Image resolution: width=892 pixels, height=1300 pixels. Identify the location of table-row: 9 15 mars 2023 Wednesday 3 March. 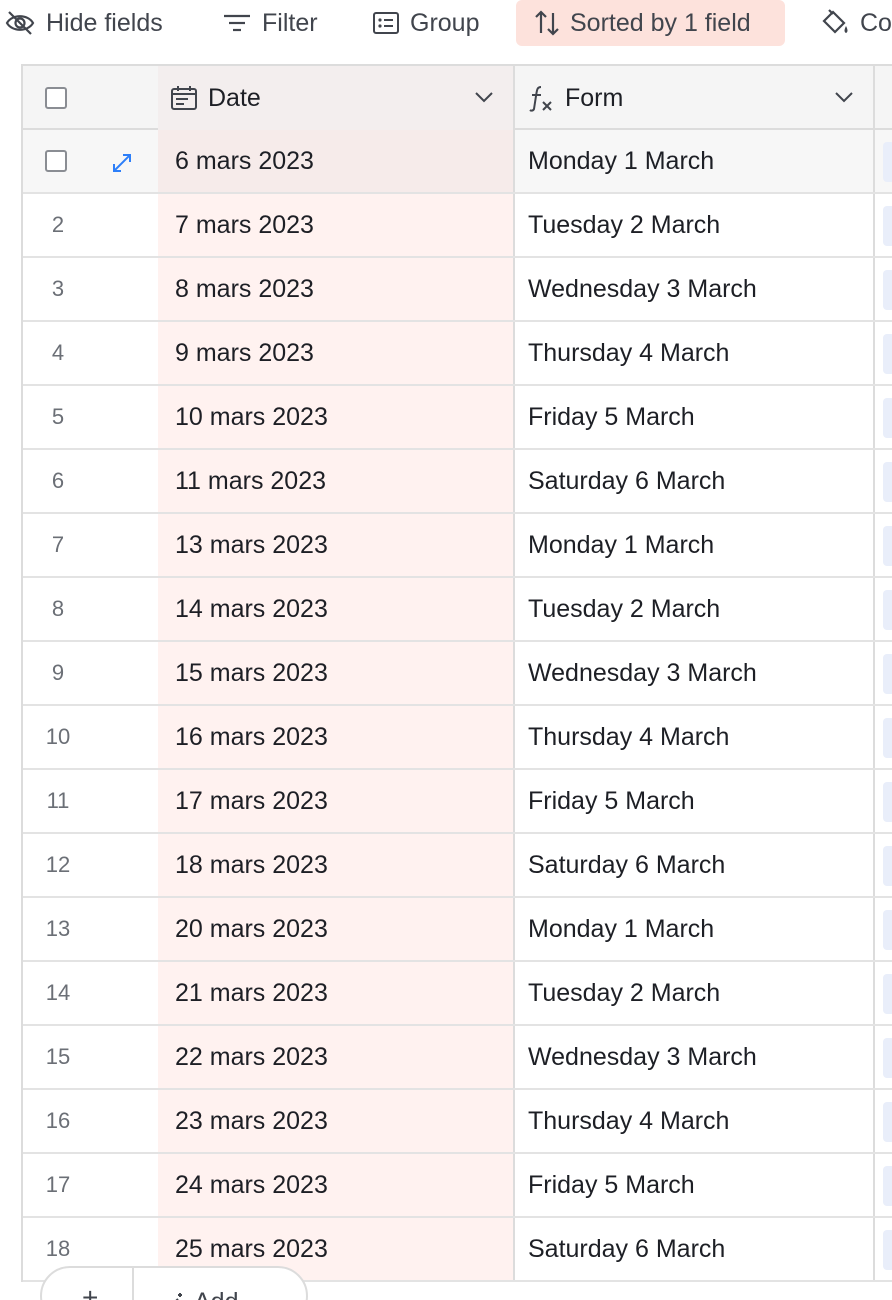
(457, 674).